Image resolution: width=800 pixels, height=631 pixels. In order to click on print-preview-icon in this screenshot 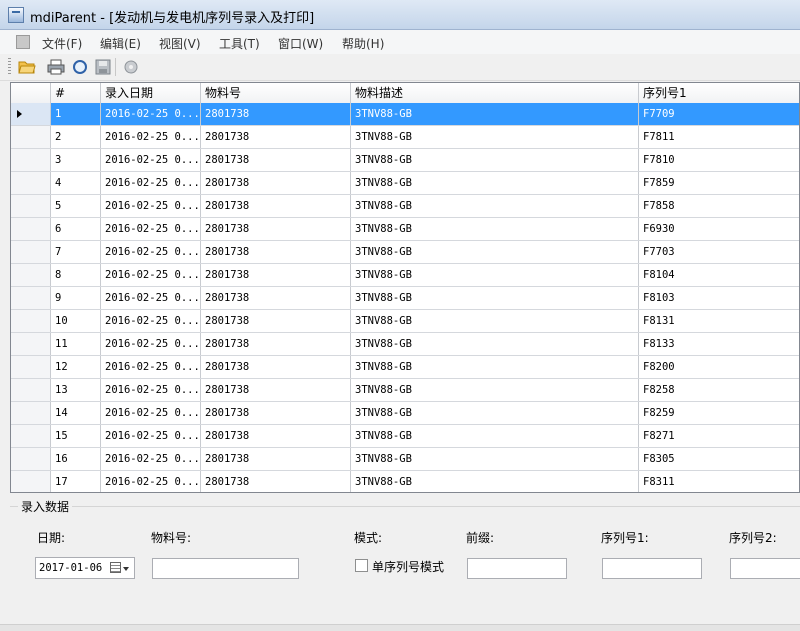, I will do `click(80, 67)`.